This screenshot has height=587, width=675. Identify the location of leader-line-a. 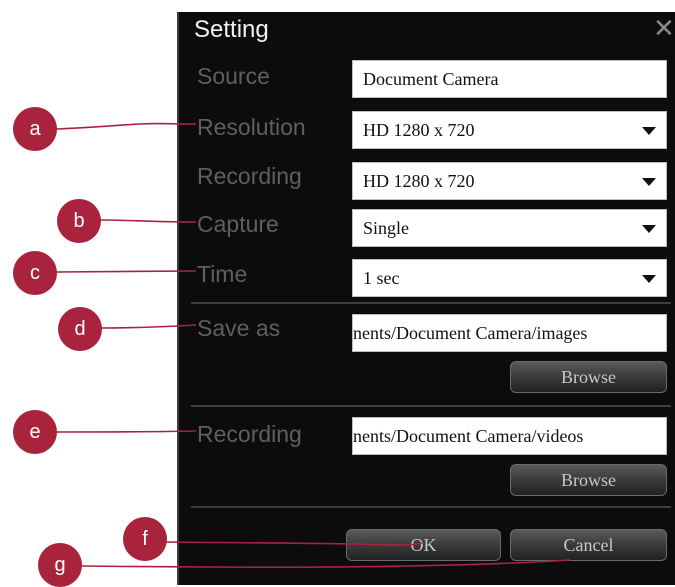
(126, 126).